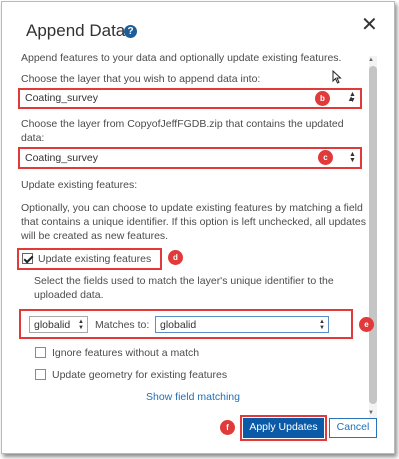  I want to click on source-layer-label-line2: data:, so click(33, 138).